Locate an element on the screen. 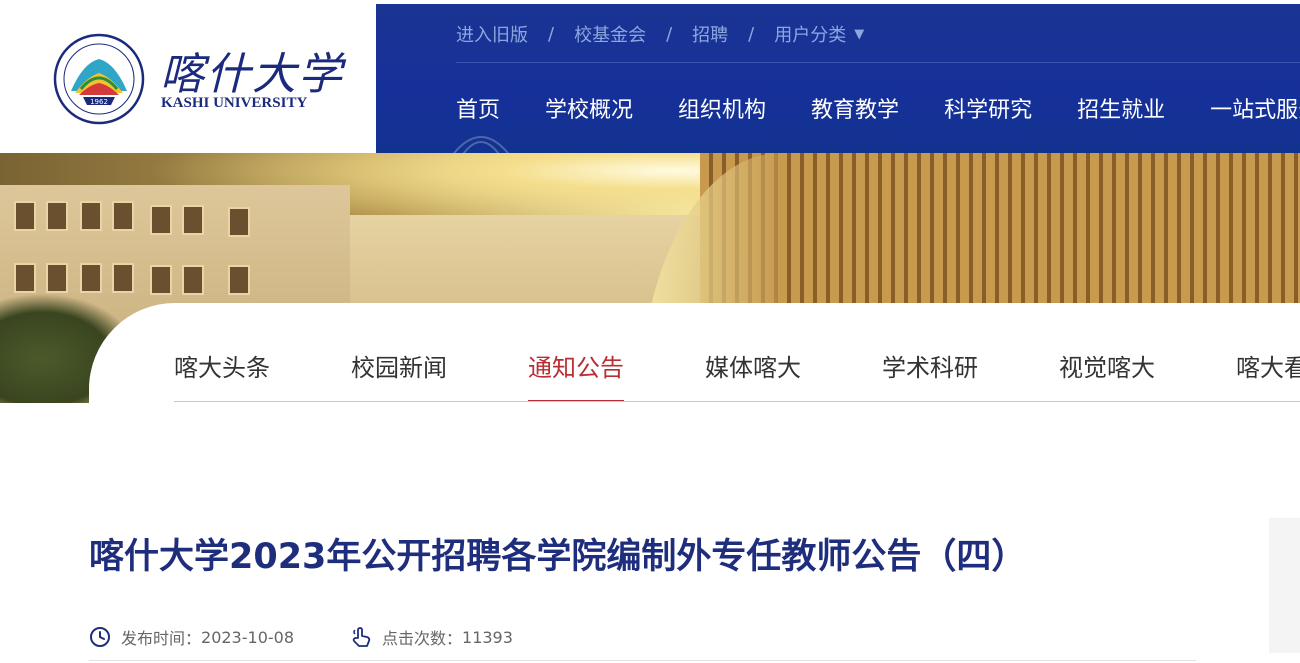 The width and height of the screenshot is (1300, 663). top-links: 进入旧版 / 校基金会 / 招聘 / 用户分类 ▼ is located at coordinates (660, 34).